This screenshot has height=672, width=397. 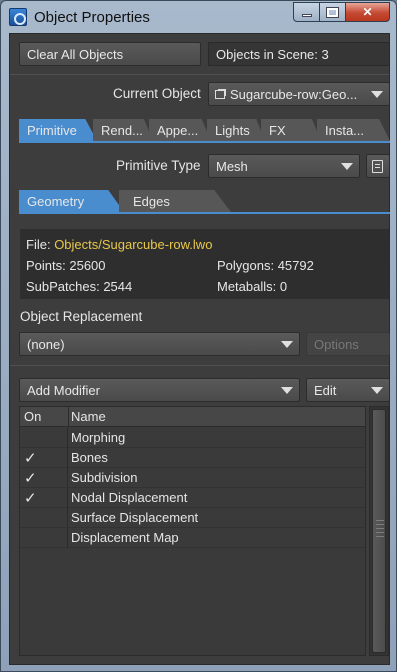 I want to click on clear-all-objects-button: Clear All Objects, so click(x=110, y=54).